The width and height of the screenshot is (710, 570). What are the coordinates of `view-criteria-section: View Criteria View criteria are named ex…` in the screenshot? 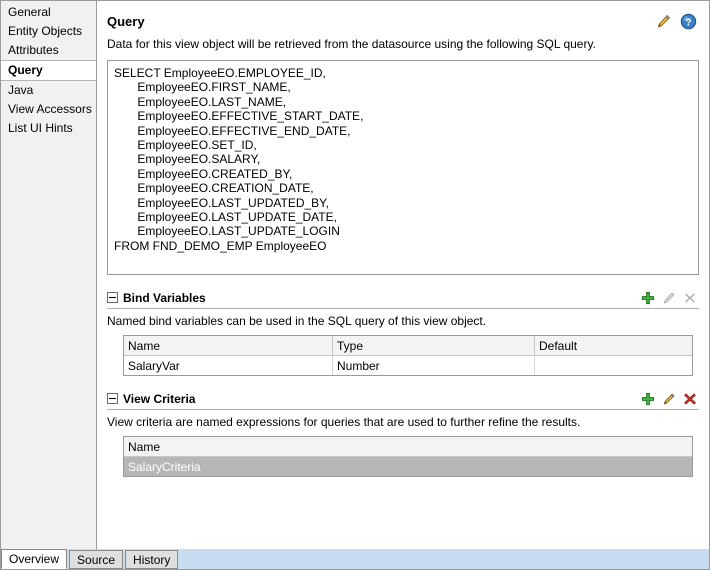 It's located at (403, 433).